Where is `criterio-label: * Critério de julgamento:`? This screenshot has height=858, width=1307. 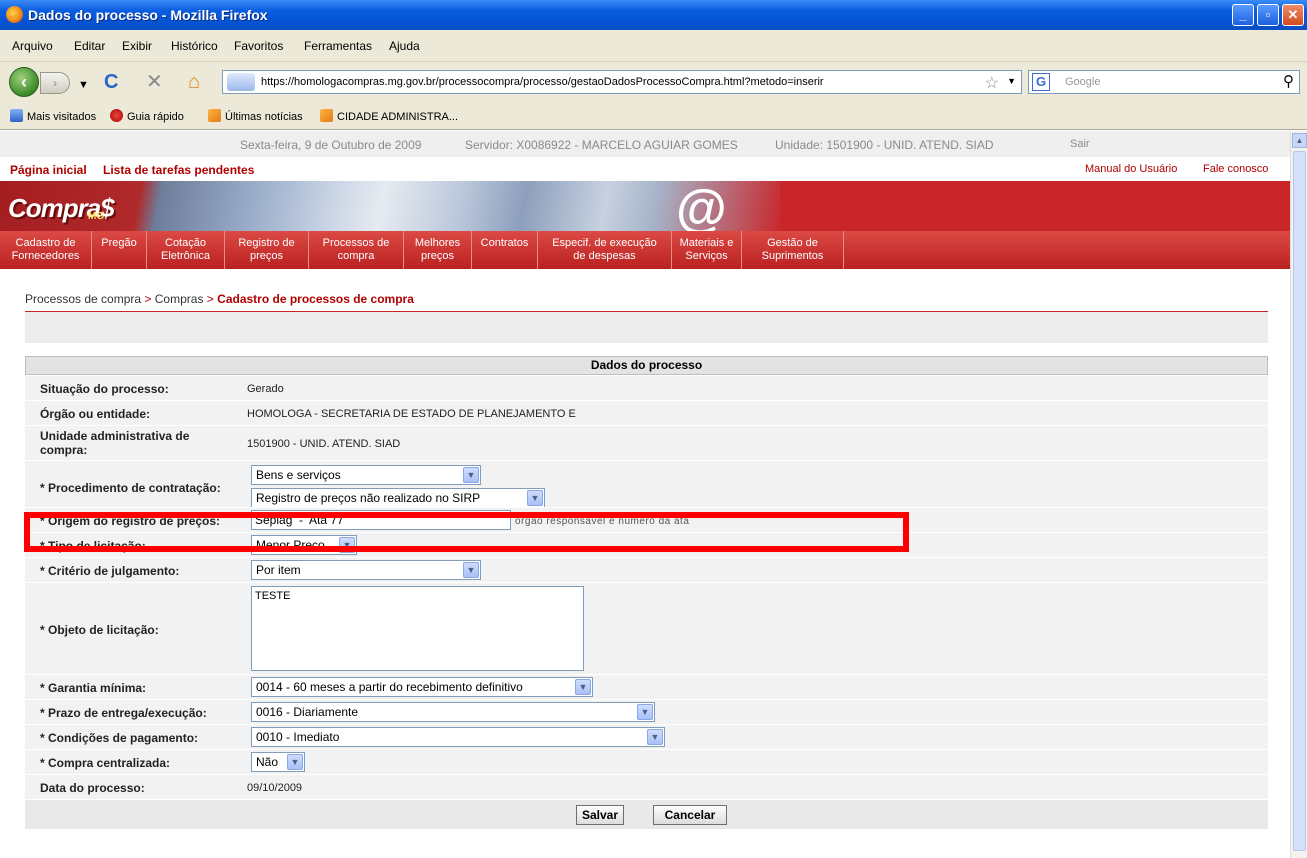 criterio-label: * Critério de julgamento: is located at coordinates (110, 571).